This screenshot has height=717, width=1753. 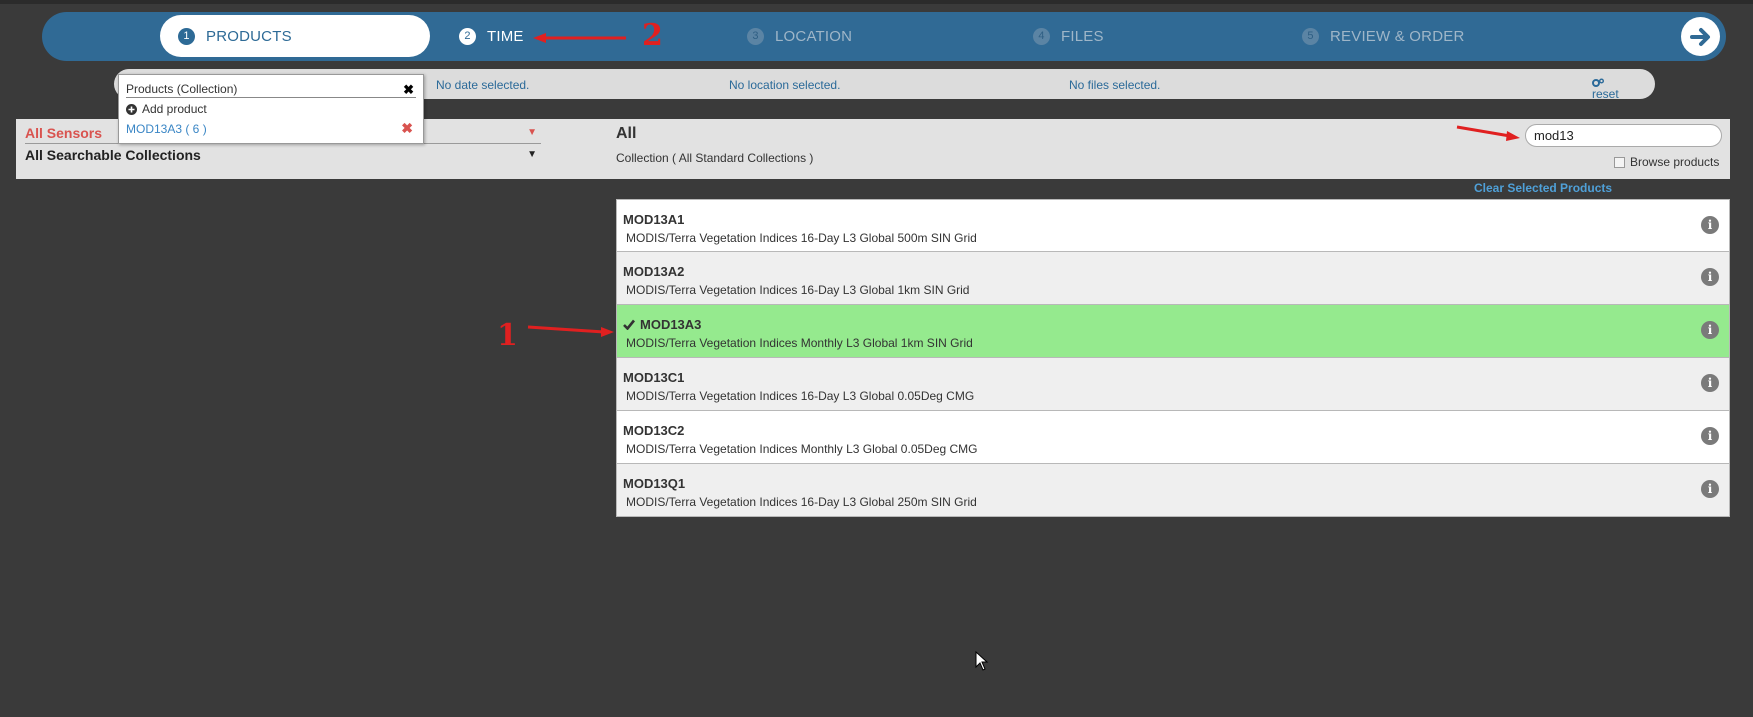 I want to click on top-edge, so click(x=876, y=2).